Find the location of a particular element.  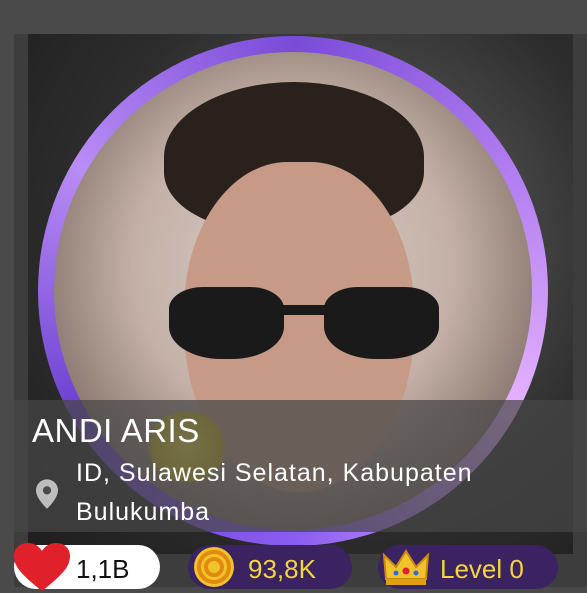

likes-badge: 1,1B is located at coordinates (87, 567).